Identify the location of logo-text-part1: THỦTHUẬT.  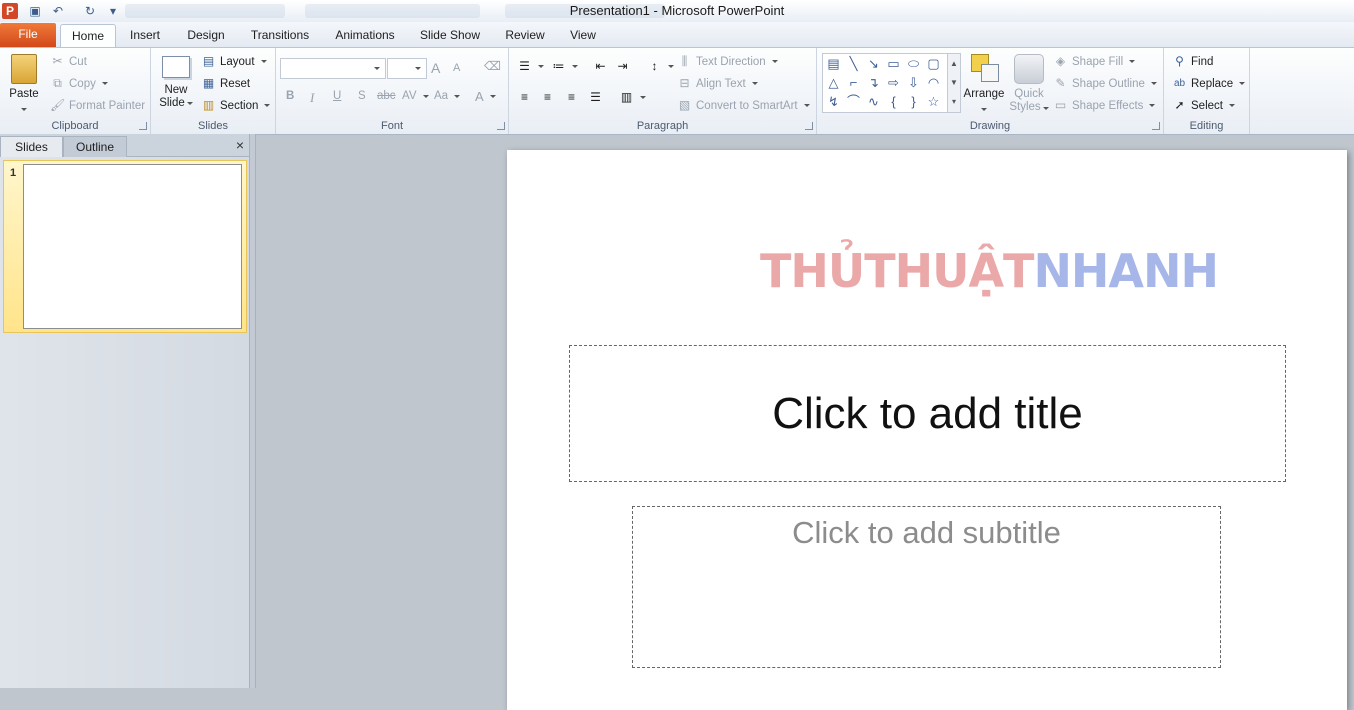
(897, 271).